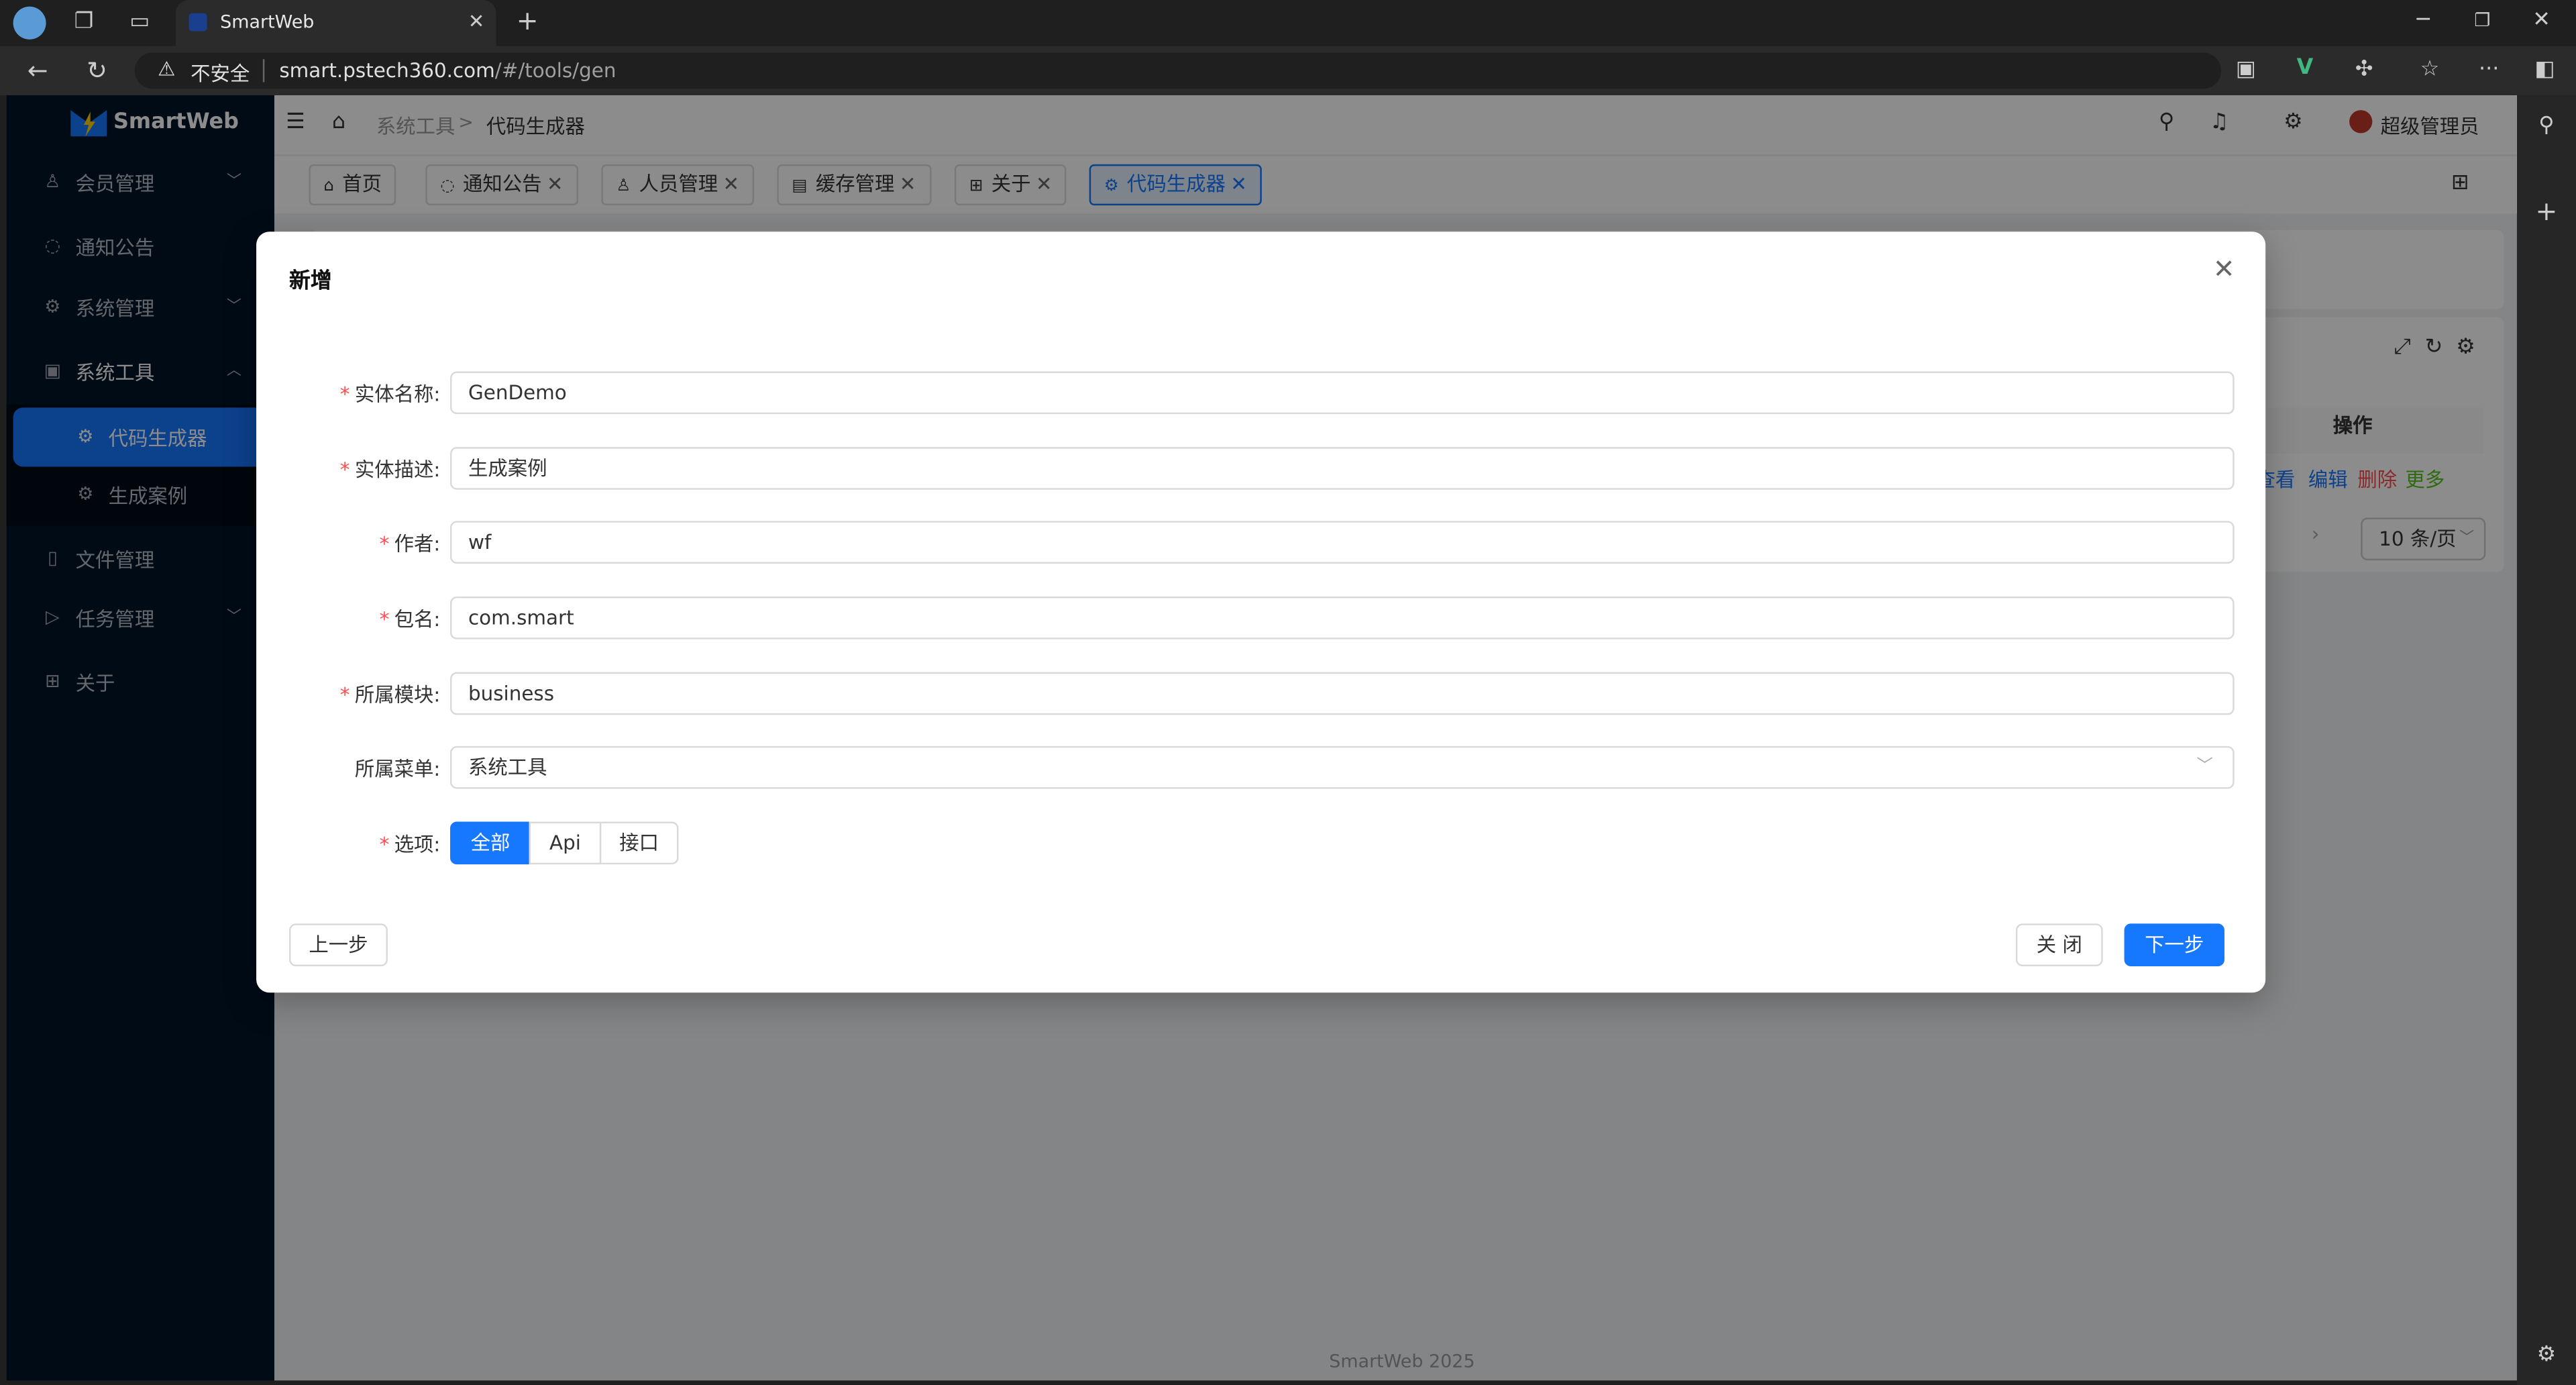 This screenshot has width=2576, height=1385. What do you see at coordinates (394, 470) in the screenshot?
I see `field-label-text: 实体描述` at bounding box center [394, 470].